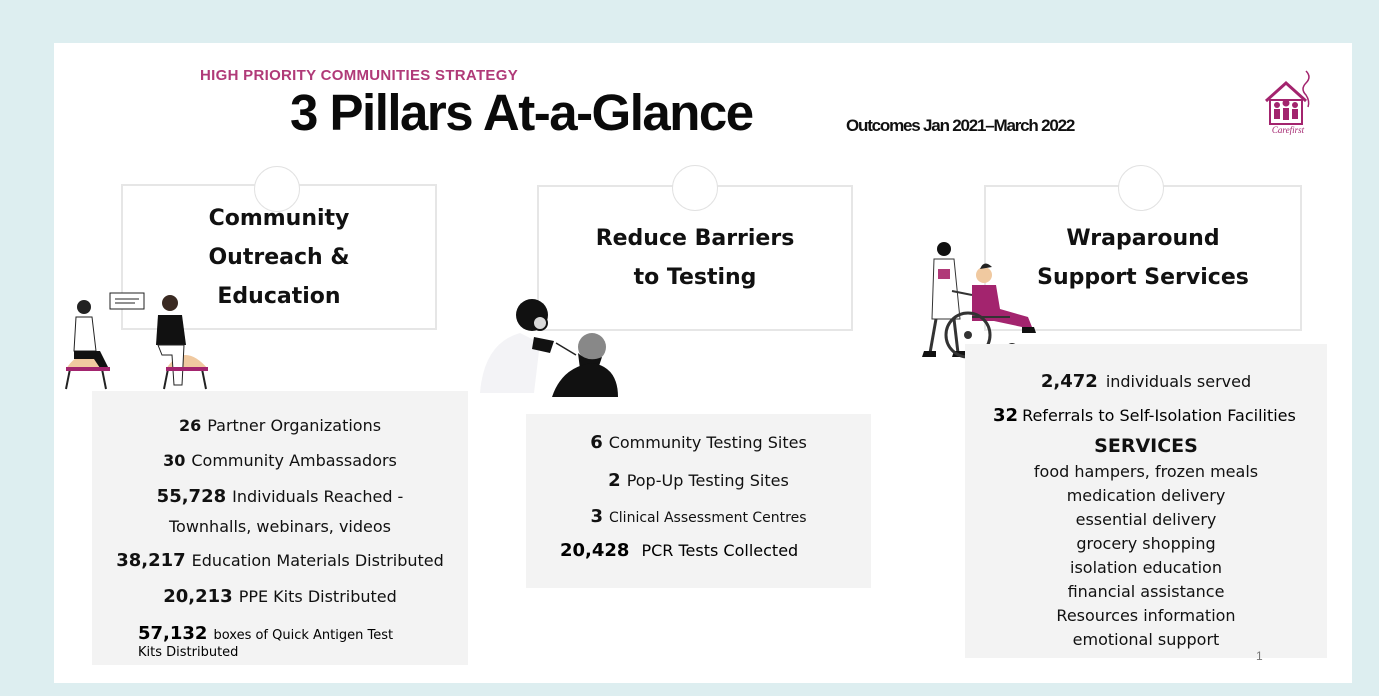  Describe the element at coordinates (1146, 495) in the screenshot. I see `service-item: medication delivery` at that location.